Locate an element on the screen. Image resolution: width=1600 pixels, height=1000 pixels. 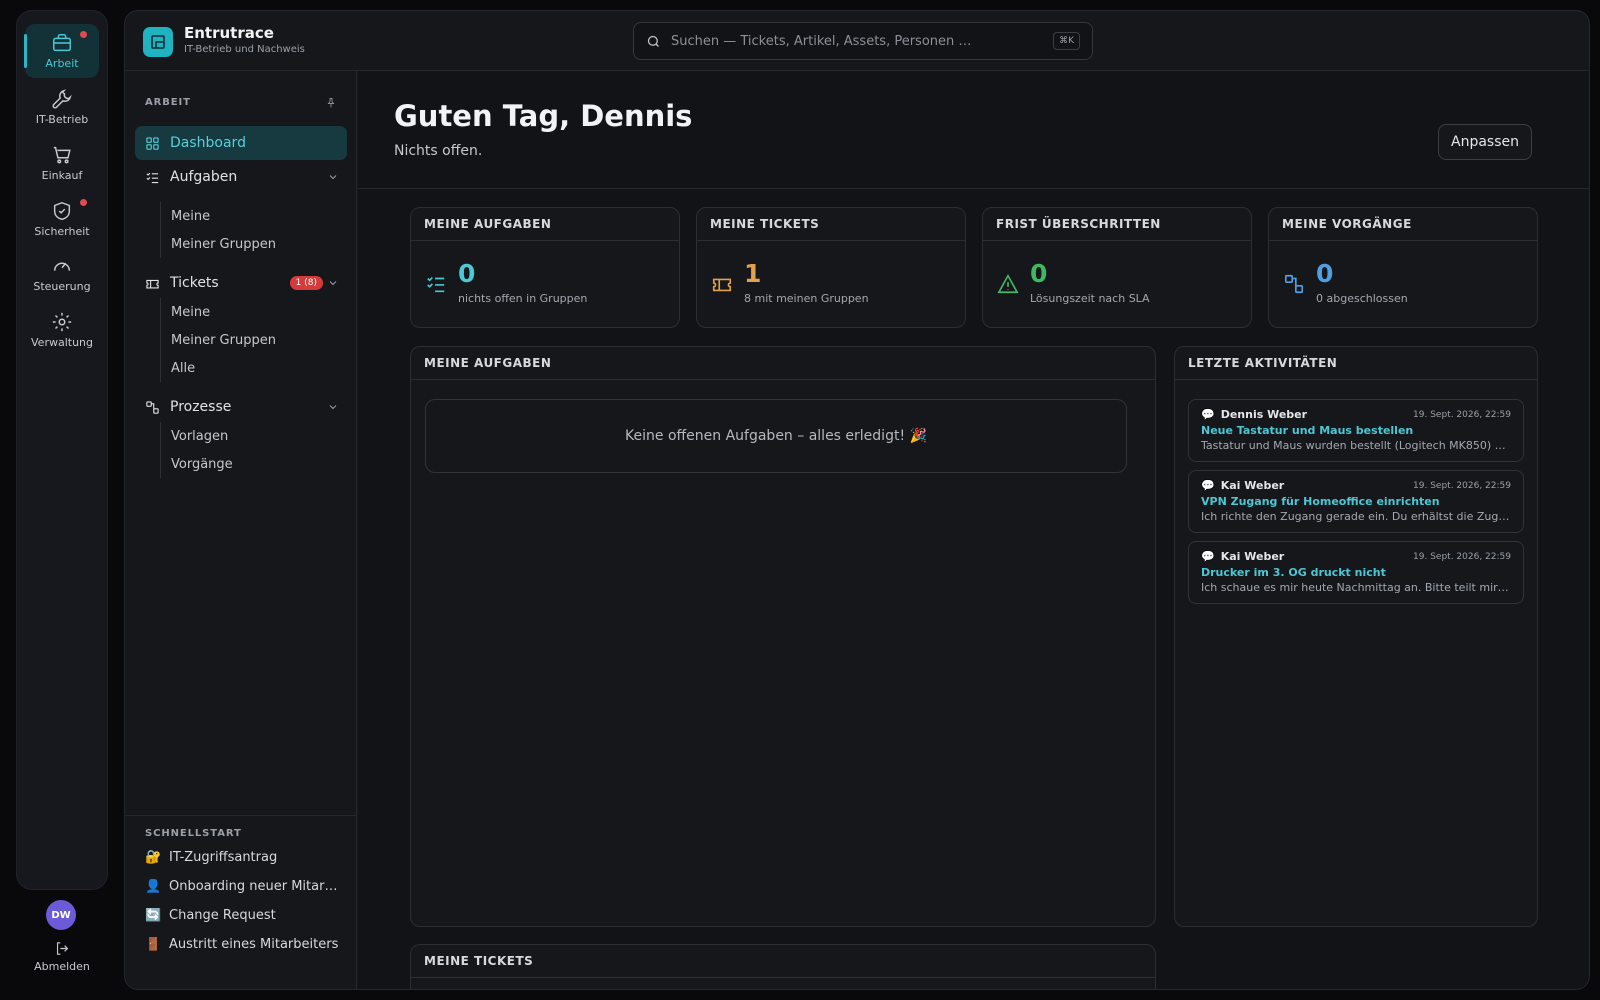
nav-item-prozesse: Prozesse is located at coordinates (241, 407).